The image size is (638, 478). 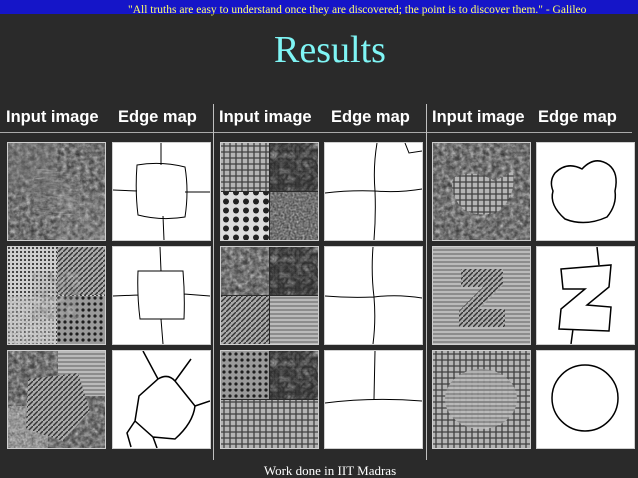 I want to click on header-input-image-1: Input image, so click(x=52, y=117).